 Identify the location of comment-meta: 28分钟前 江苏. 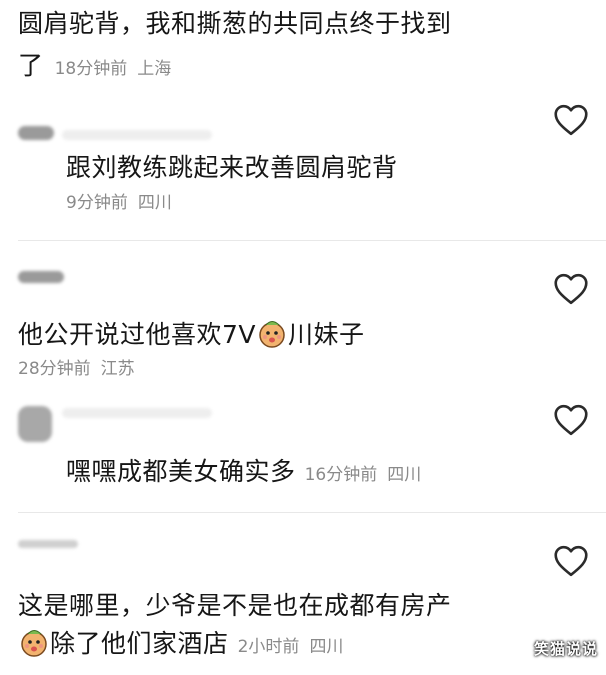
(76, 366).